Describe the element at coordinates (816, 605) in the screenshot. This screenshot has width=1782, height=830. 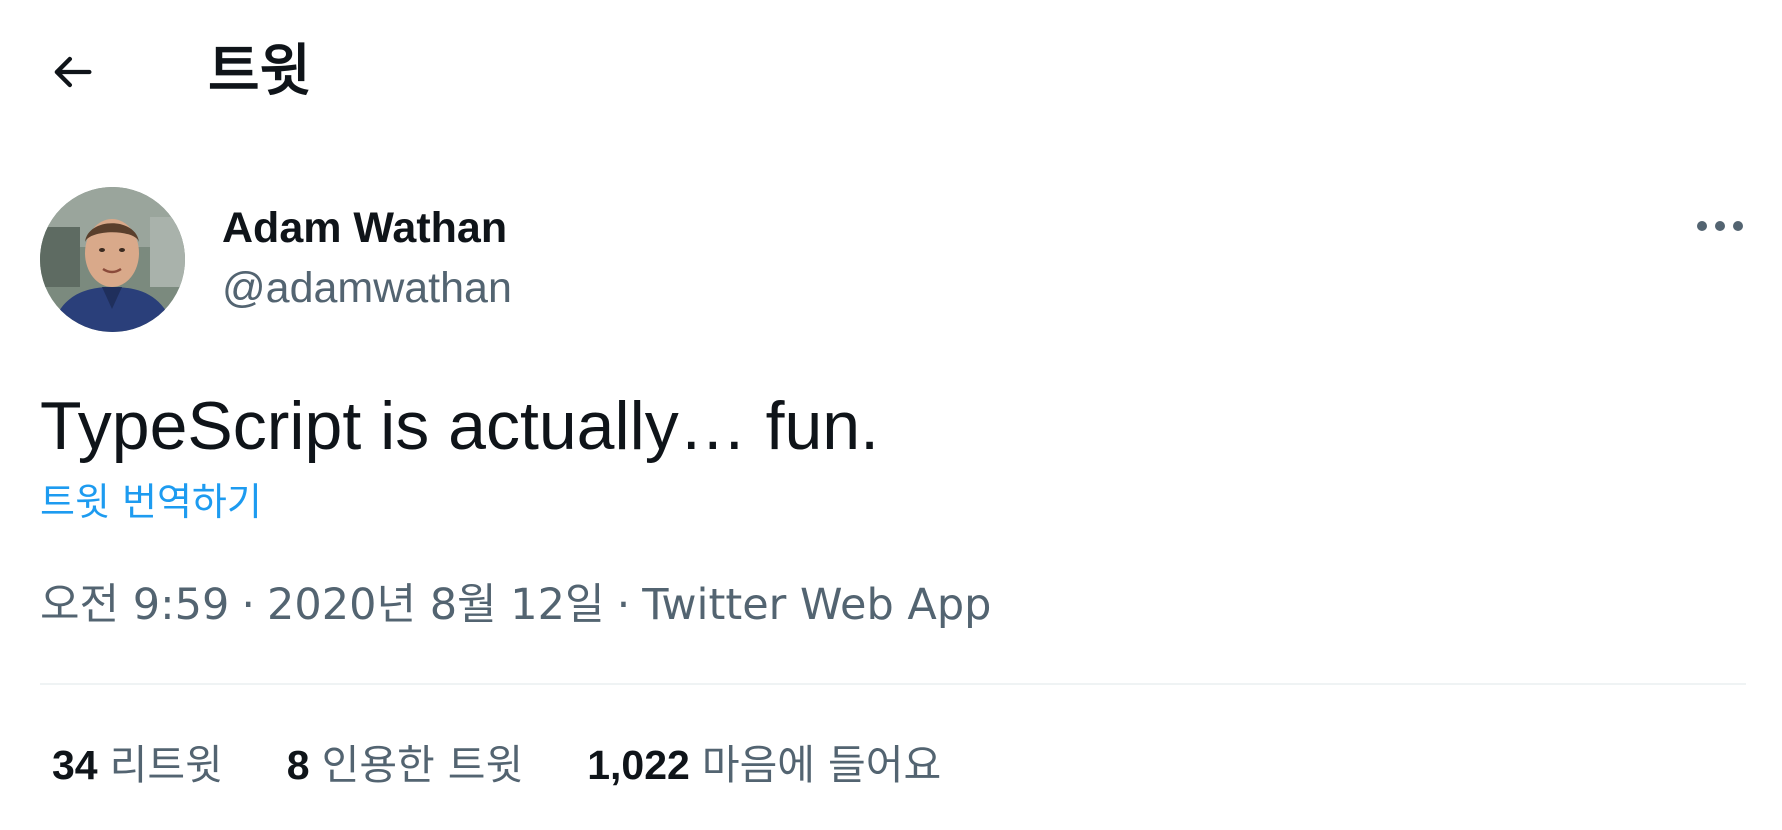
I see `tweet-source: Twitter Web App` at that location.